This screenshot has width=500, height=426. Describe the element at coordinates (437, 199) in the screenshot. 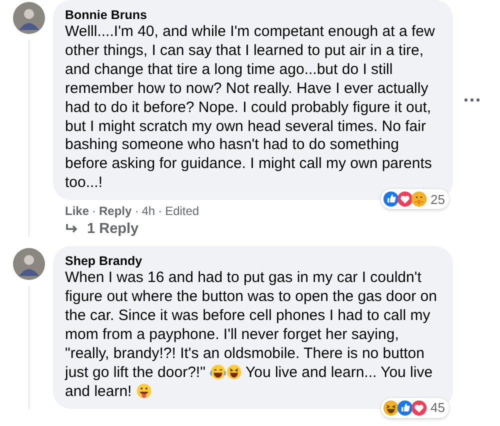

I see `reaction-count: 25` at that location.